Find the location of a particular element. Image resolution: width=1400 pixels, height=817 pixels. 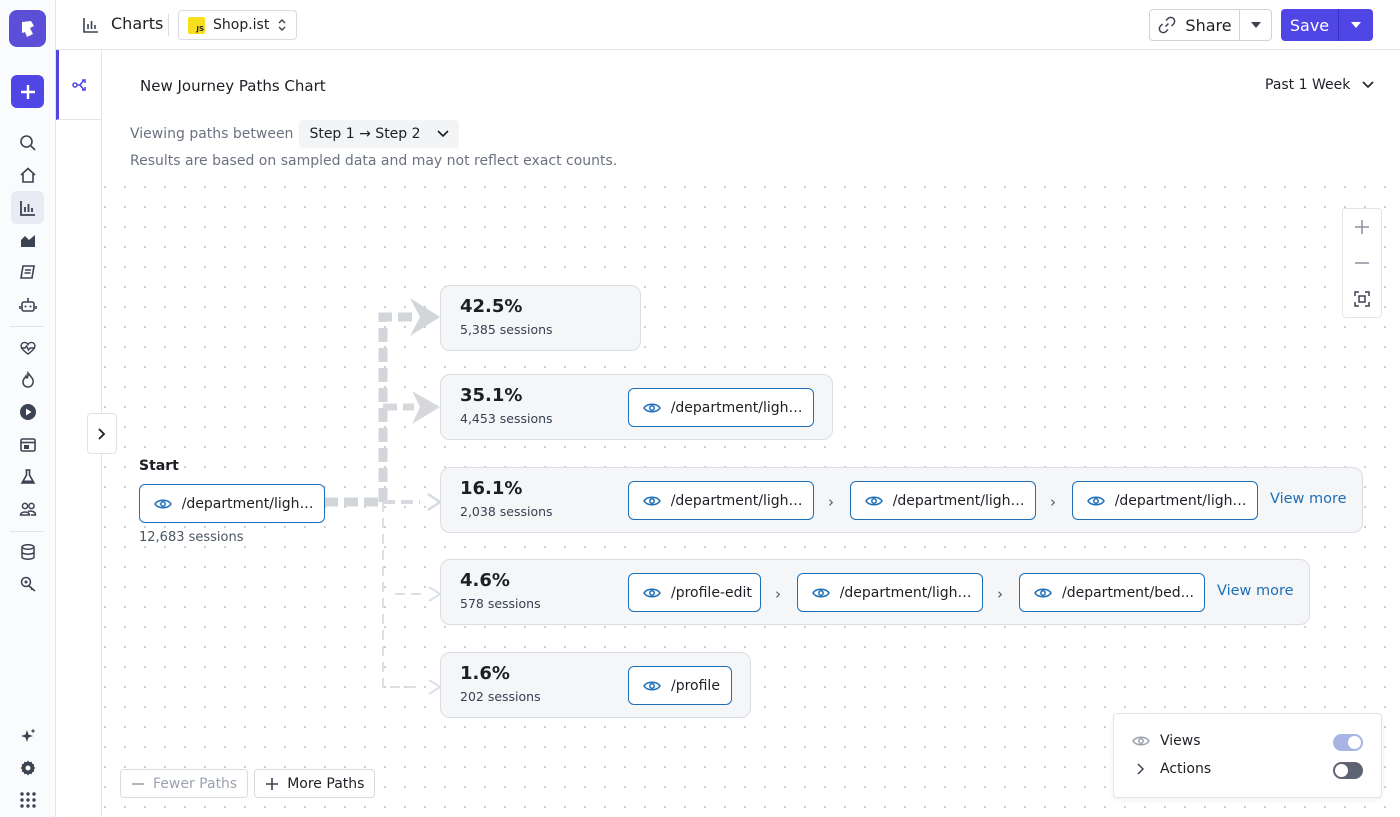

home-icon is located at coordinates (27, 174).